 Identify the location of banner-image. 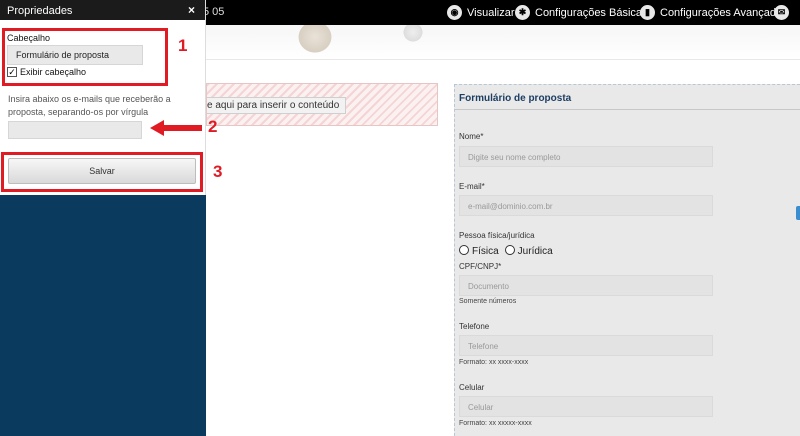
(315, 40).